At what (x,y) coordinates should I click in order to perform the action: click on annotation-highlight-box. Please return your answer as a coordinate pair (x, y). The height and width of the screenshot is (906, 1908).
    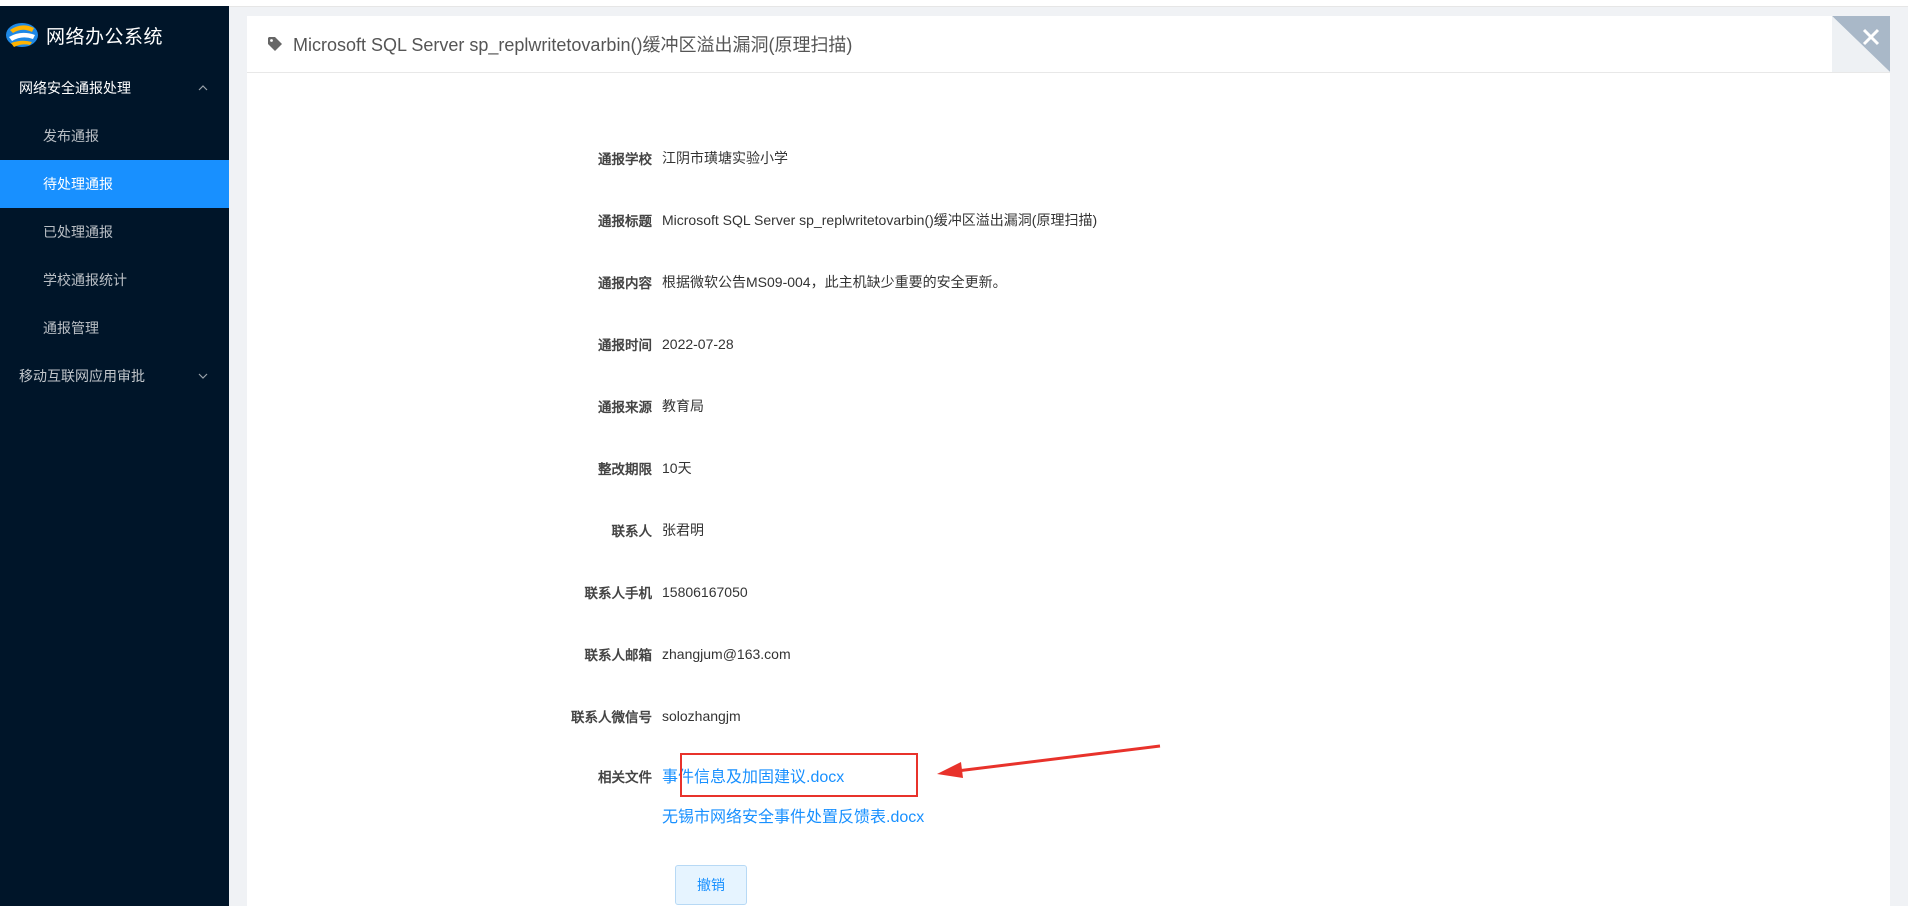
    Looking at the image, I should click on (799, 775).